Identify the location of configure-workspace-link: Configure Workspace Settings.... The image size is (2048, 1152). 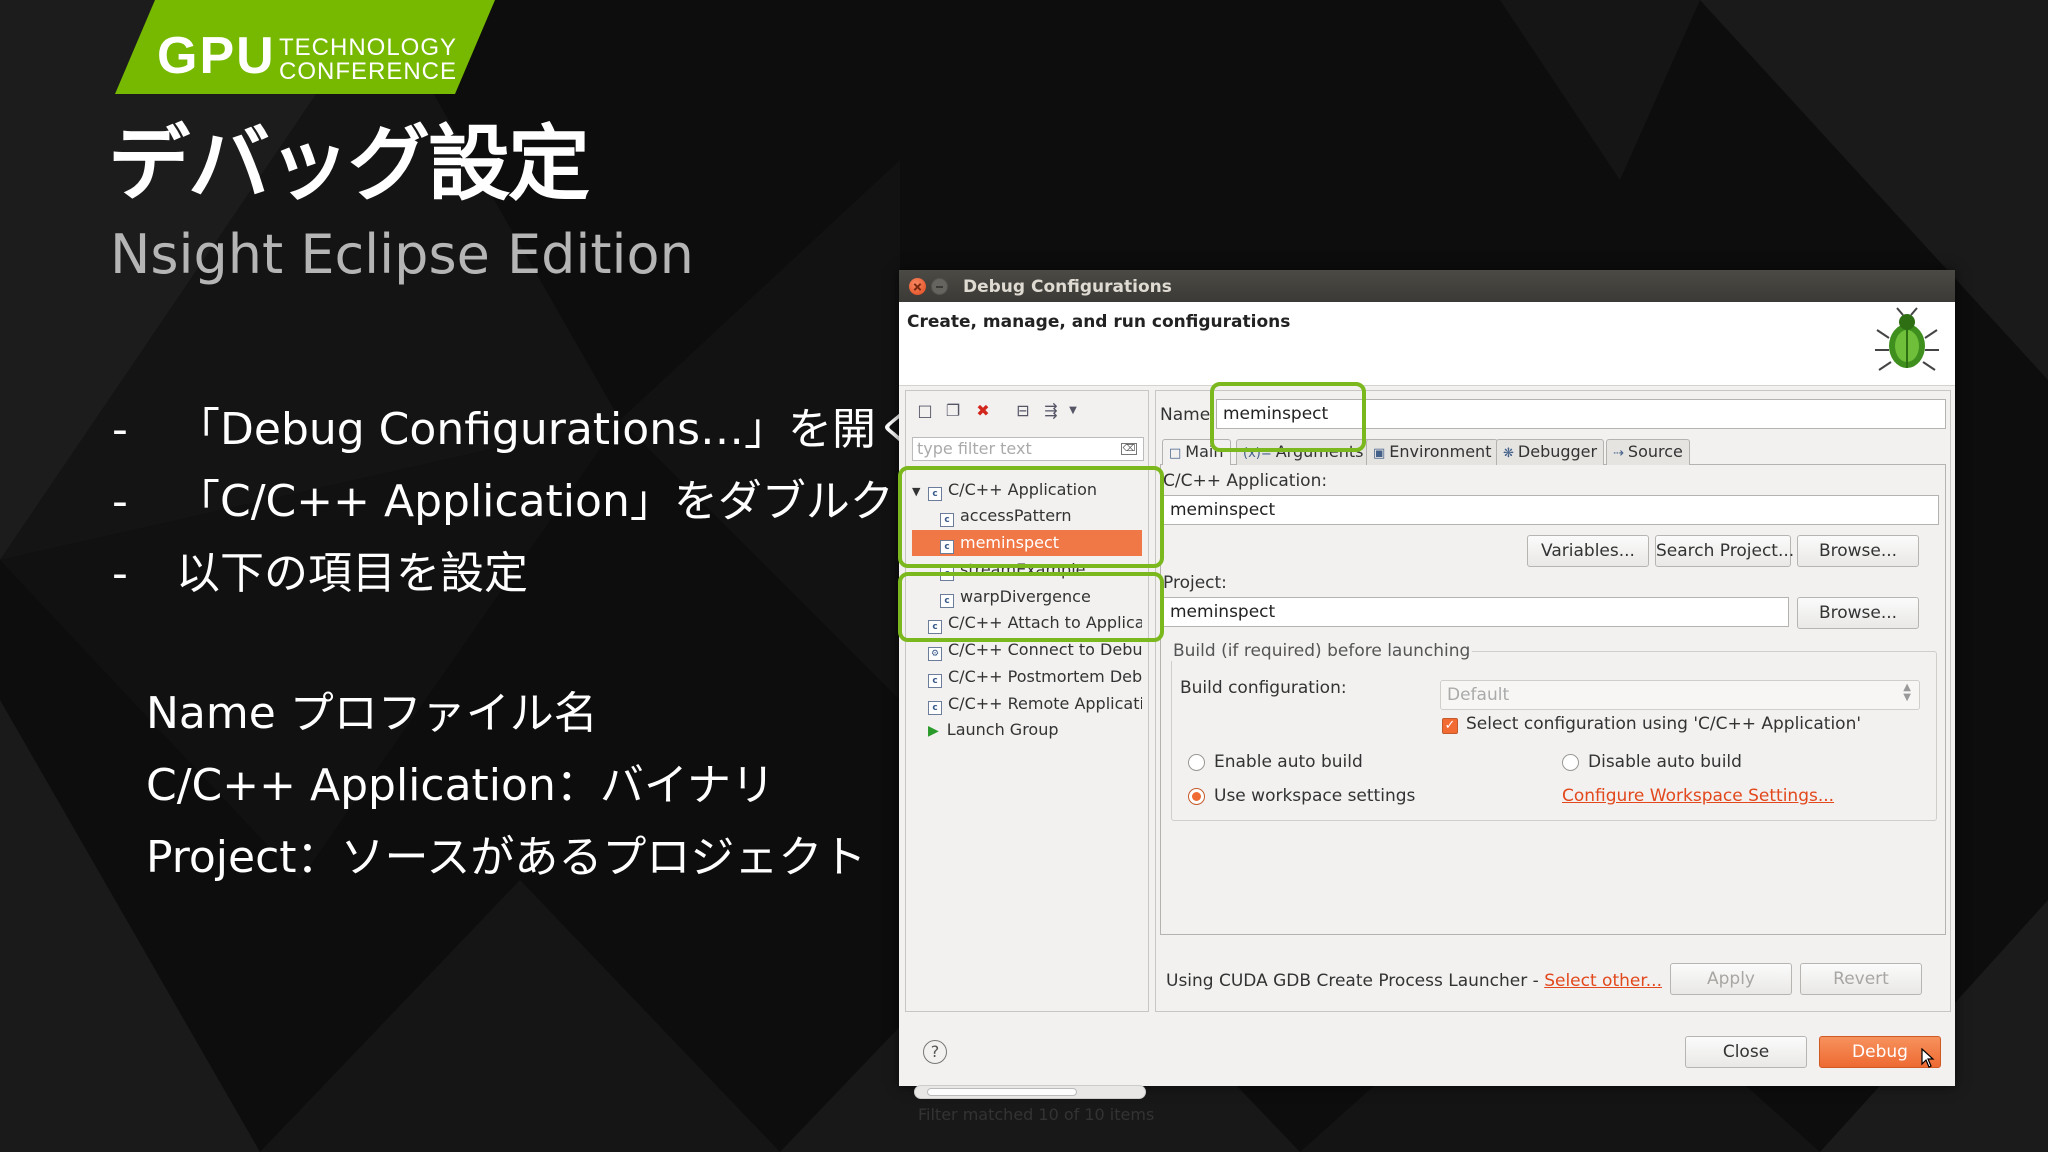
(1698, 796).